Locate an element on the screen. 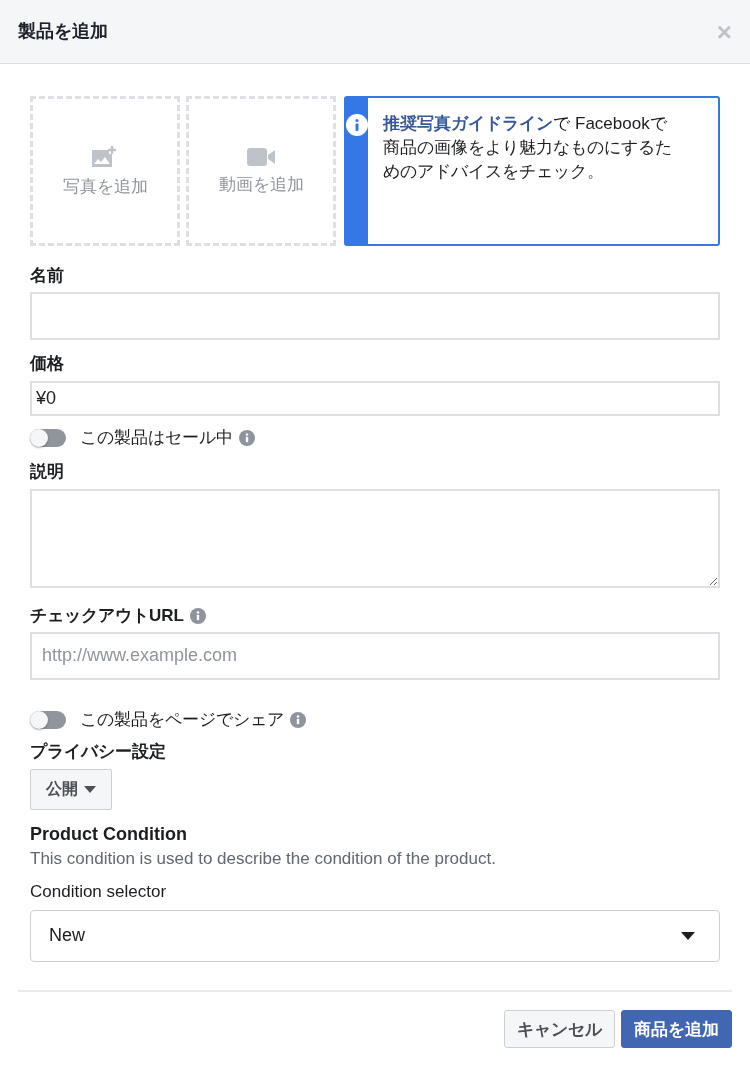 The image size is (750, 1090). image-icon is located at coordinates (105, 156).